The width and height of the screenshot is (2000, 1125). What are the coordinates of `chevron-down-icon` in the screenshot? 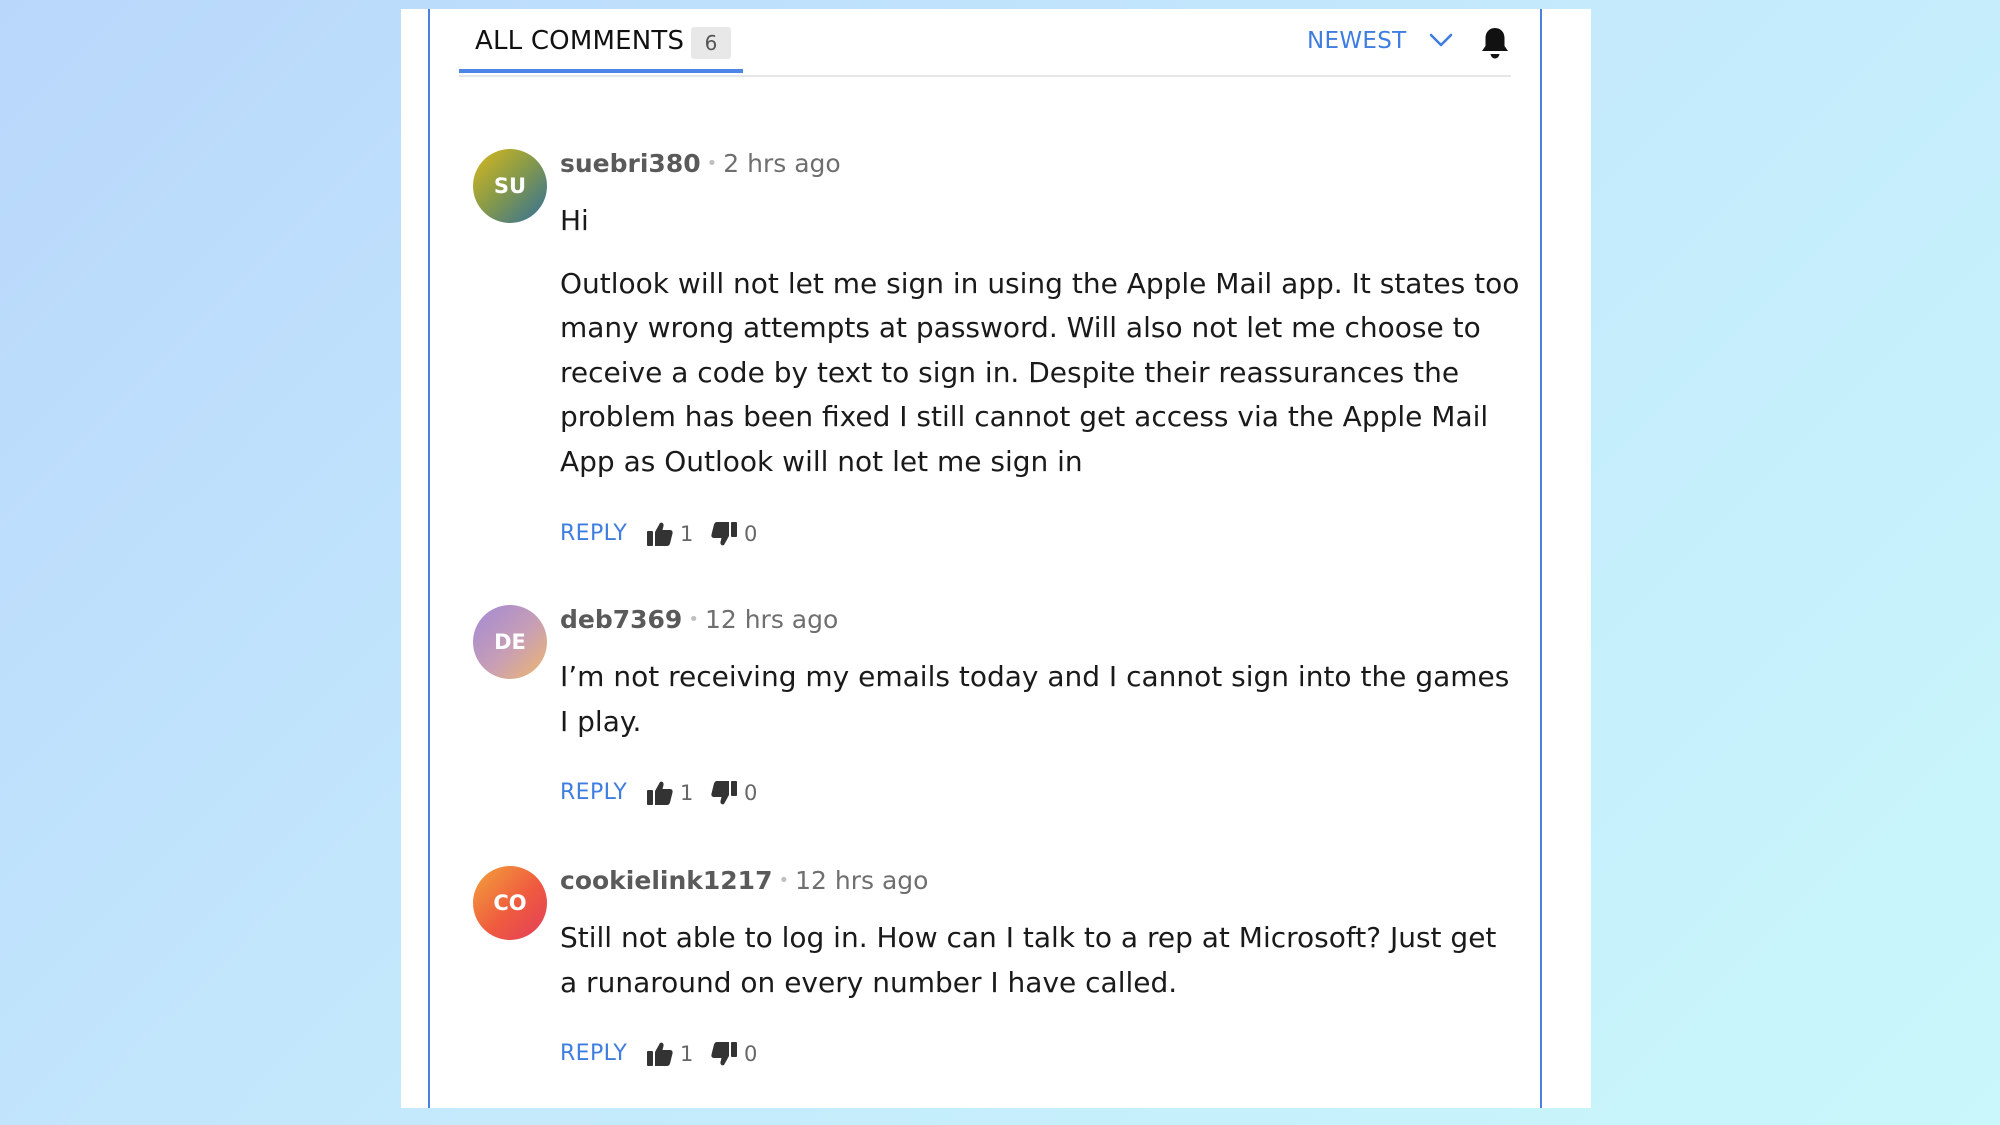 It's located at (1441, 40).